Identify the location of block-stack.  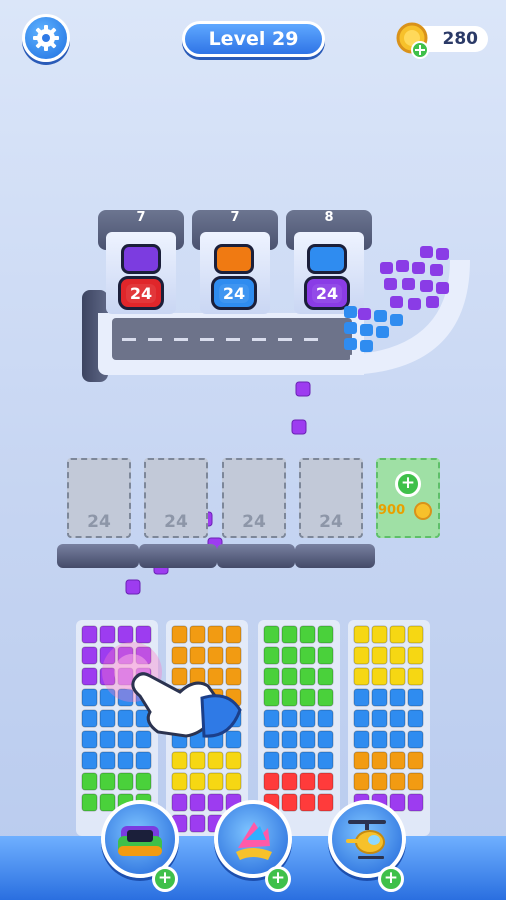
(299, 729).